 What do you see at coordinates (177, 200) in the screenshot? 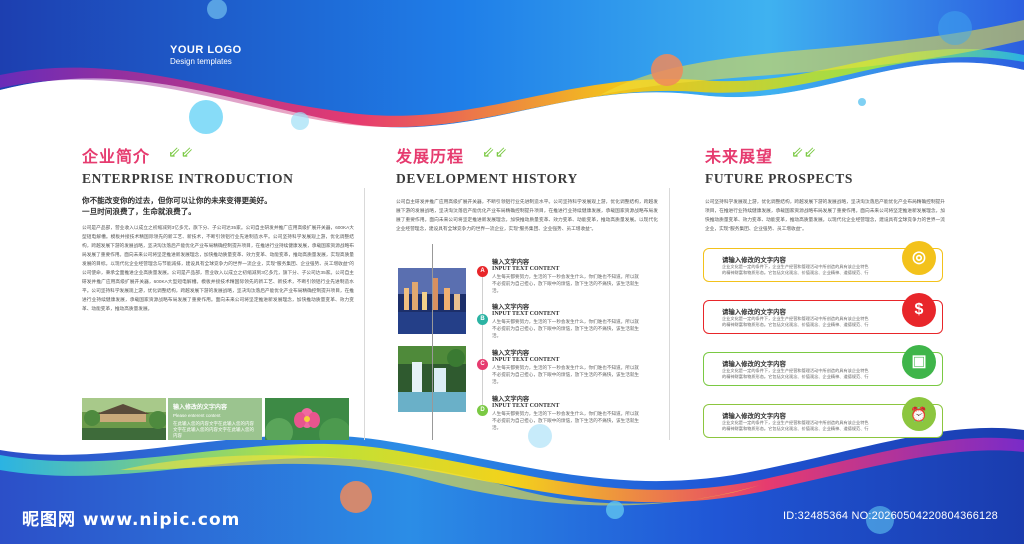
I see `intro-lead-1: 你不能改变你的过去，但你可以让你的未来变得更美好。` at bounding box center [177, 200].